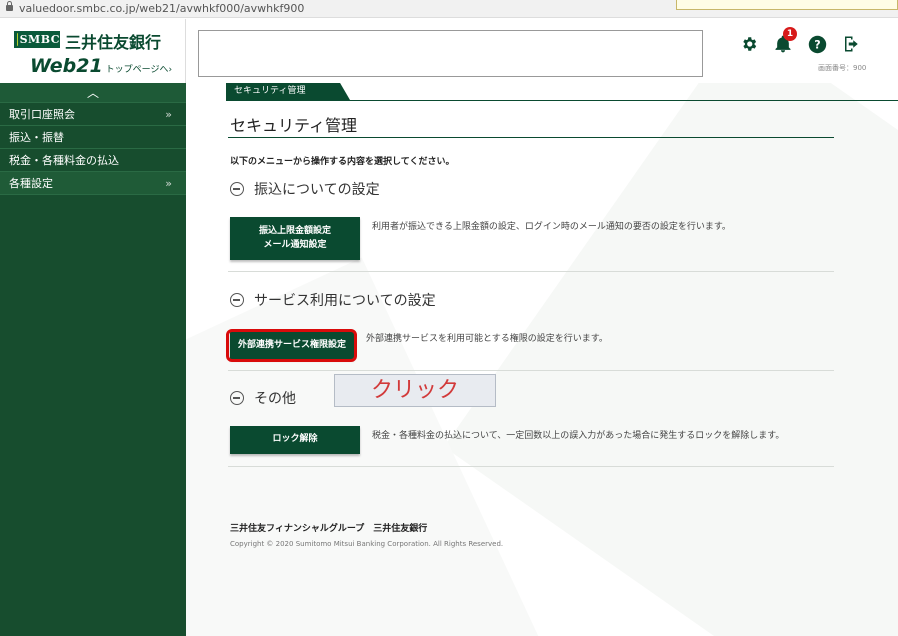 This screenshot has width=898, height=636. I want to click on section-heading-other: その他, so click(263, 398).